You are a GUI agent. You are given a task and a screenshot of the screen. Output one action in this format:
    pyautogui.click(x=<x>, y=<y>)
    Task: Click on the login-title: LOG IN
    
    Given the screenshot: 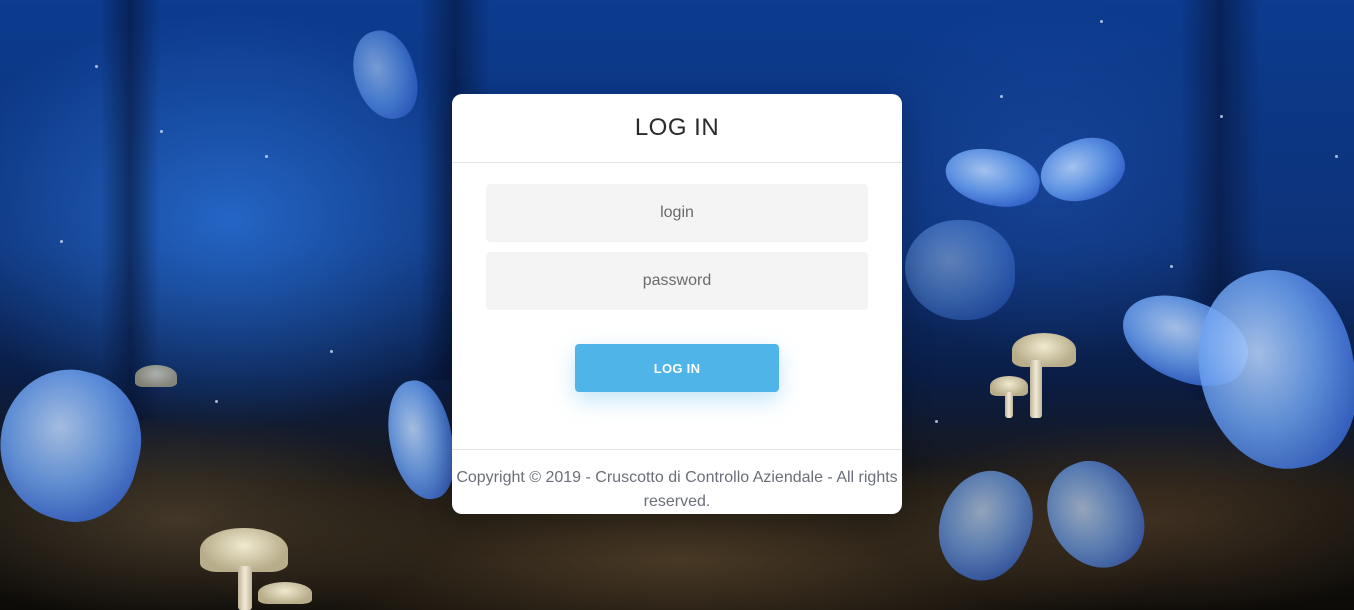 What is the action you would take?
    pyautogui.click(x=677, y=127)
    